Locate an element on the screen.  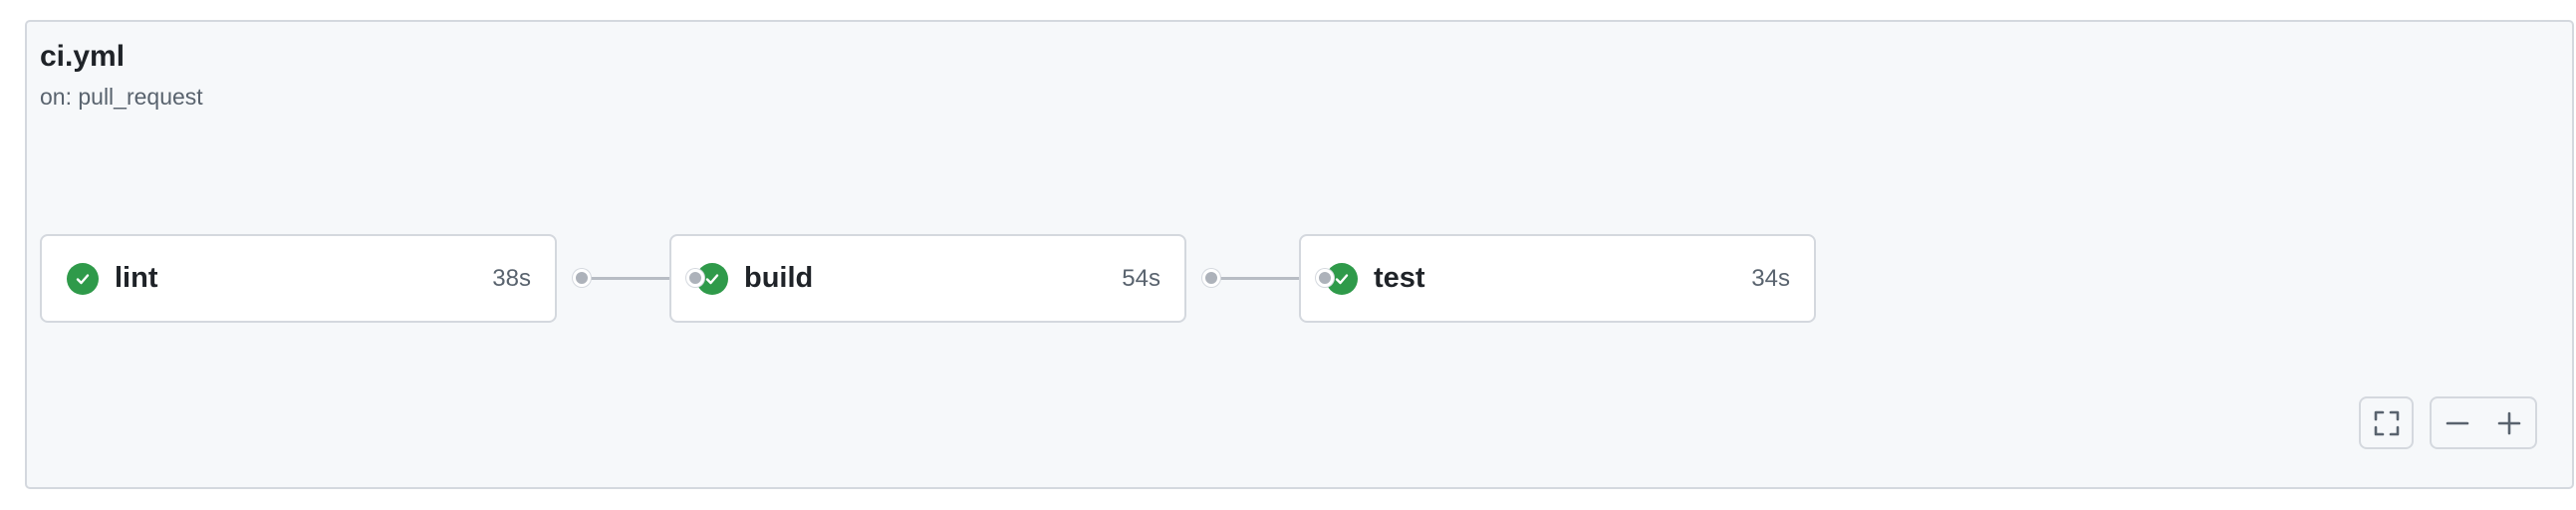
job-duration: 38s is located at coordinates (511, 278).